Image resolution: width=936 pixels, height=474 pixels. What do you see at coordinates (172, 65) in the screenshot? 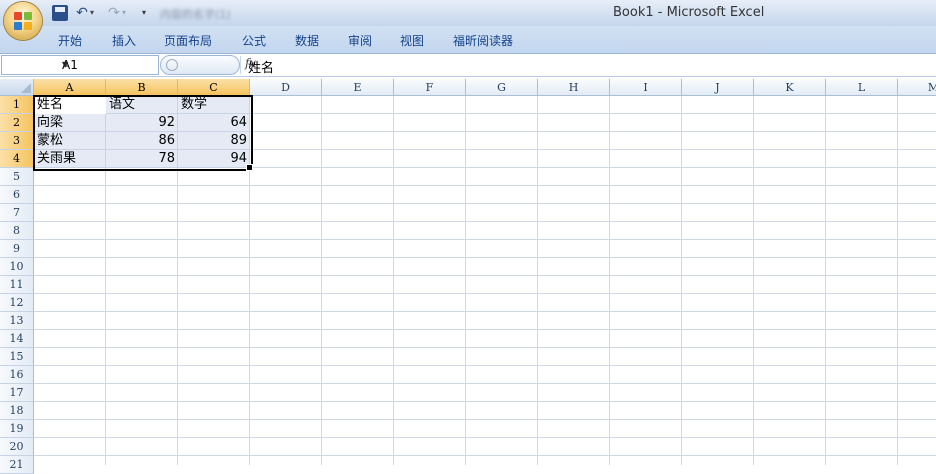
I see `zoom-lens-icon` at bounding box center [172, 65].